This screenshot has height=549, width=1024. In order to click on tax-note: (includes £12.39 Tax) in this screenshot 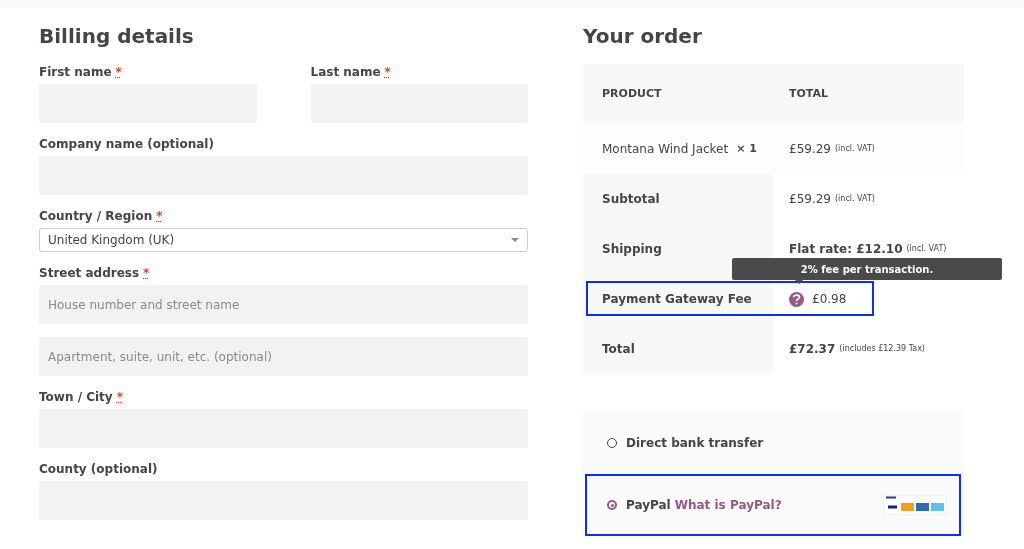, I will do `click(882, 349)`.